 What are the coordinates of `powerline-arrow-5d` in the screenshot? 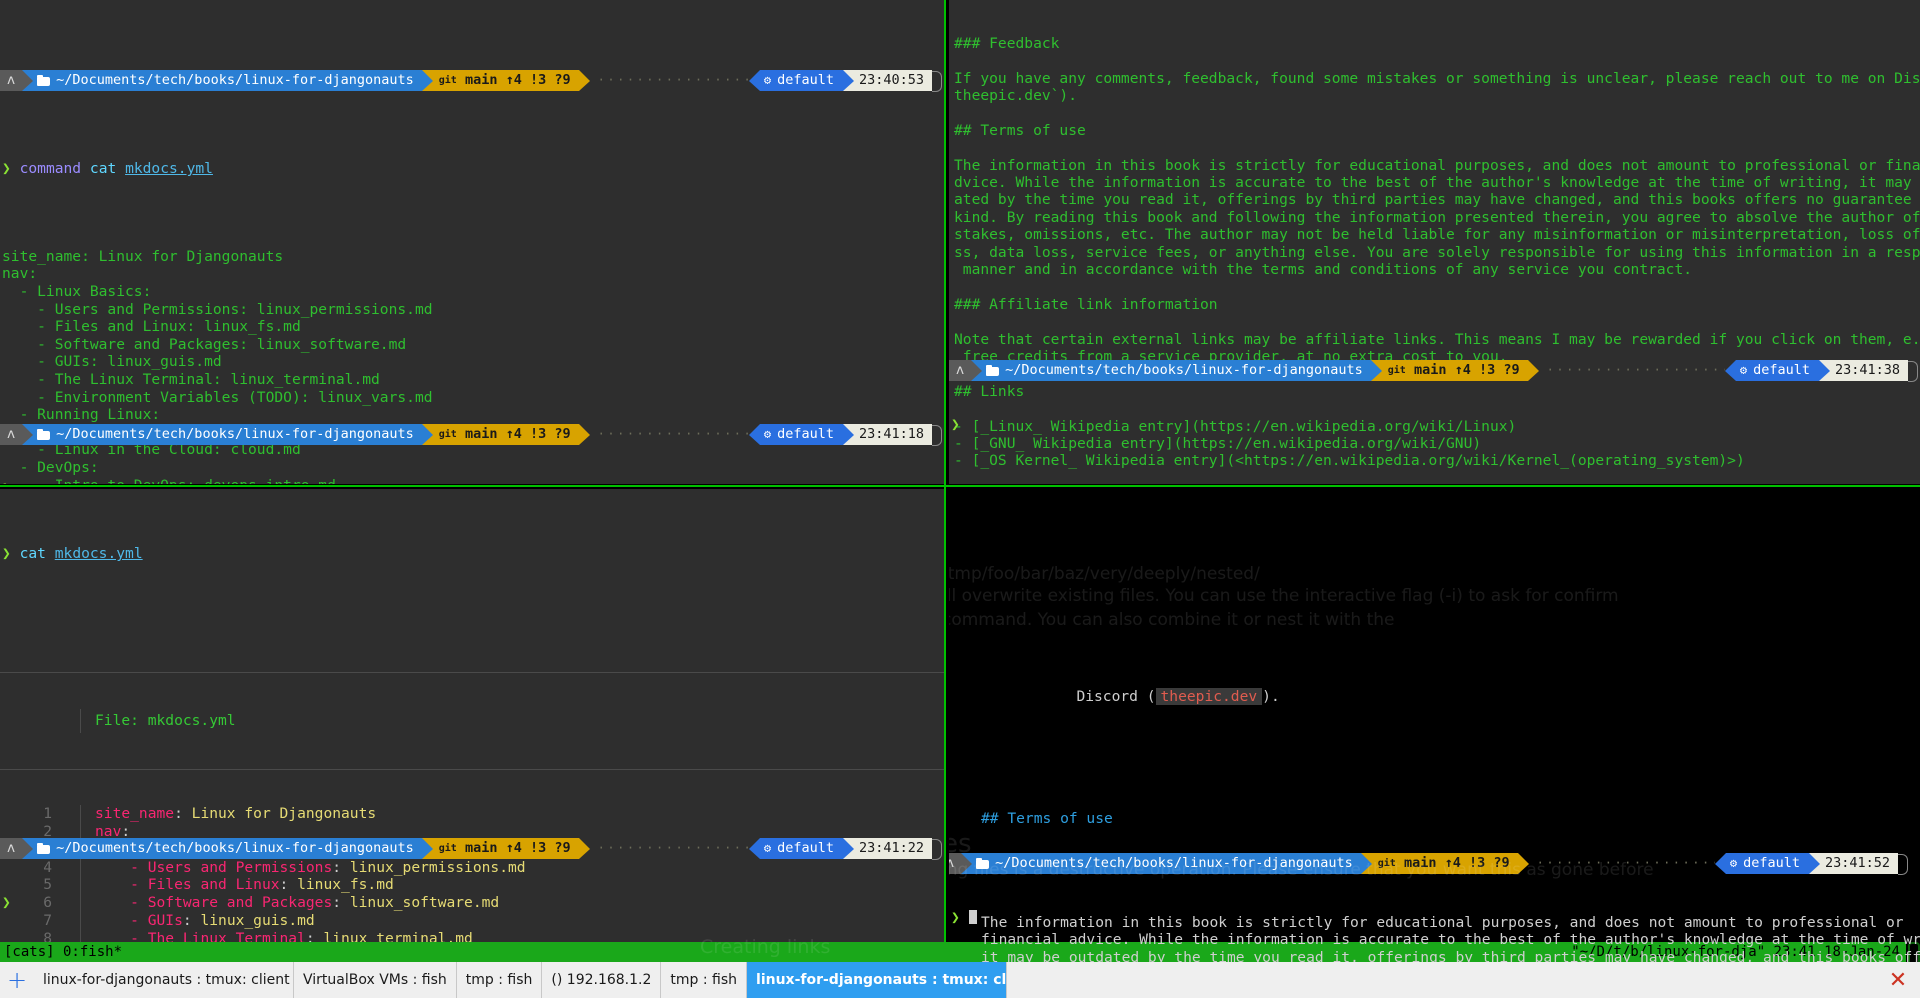 It's located at (1824, 371).